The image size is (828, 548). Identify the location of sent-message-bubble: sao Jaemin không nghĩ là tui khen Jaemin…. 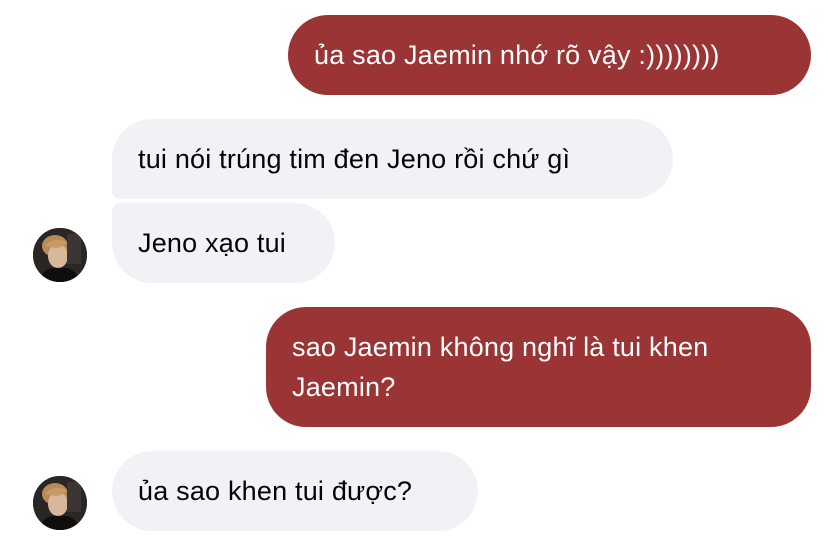
(538, 367).